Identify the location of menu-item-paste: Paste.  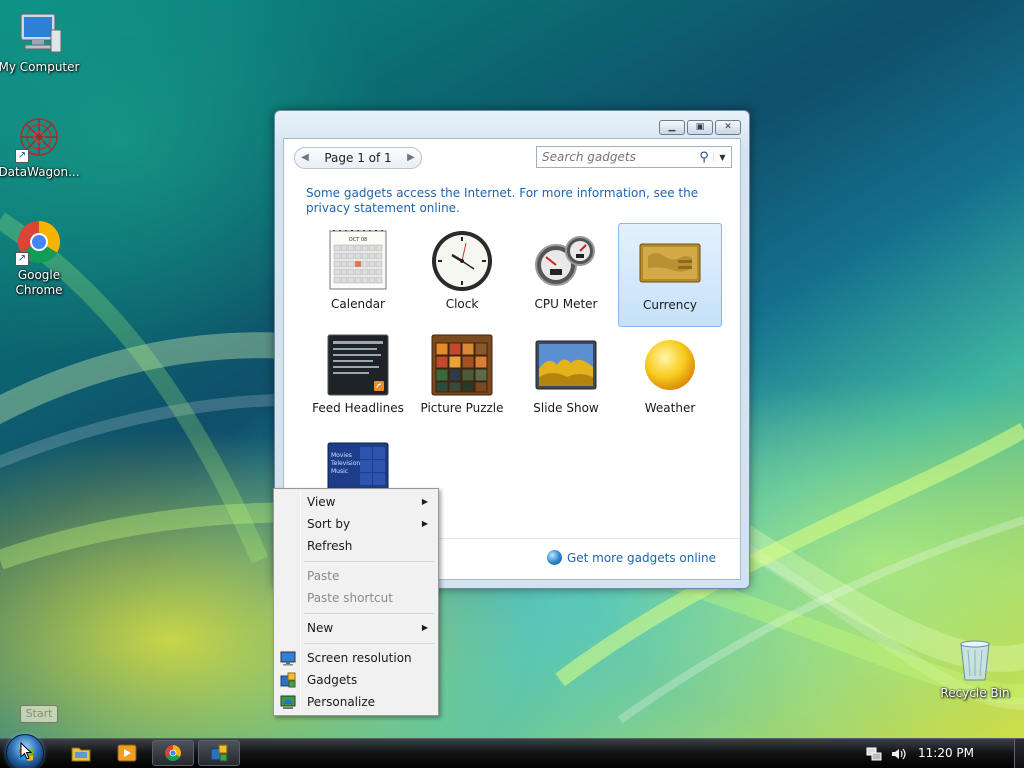
(356, 576).